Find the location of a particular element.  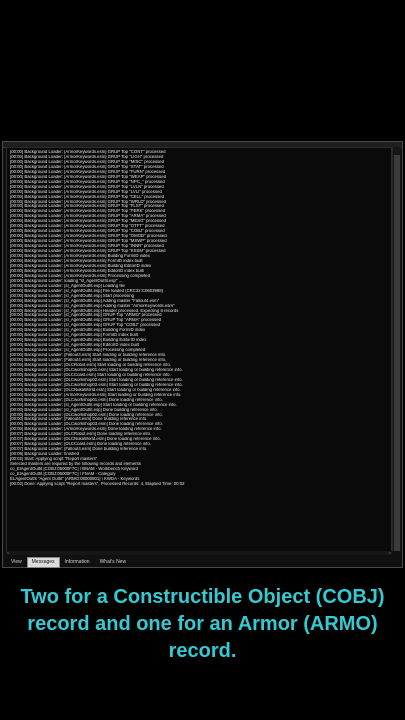

horizontal-scrollbar: < > is located at coordinates (199, 552).